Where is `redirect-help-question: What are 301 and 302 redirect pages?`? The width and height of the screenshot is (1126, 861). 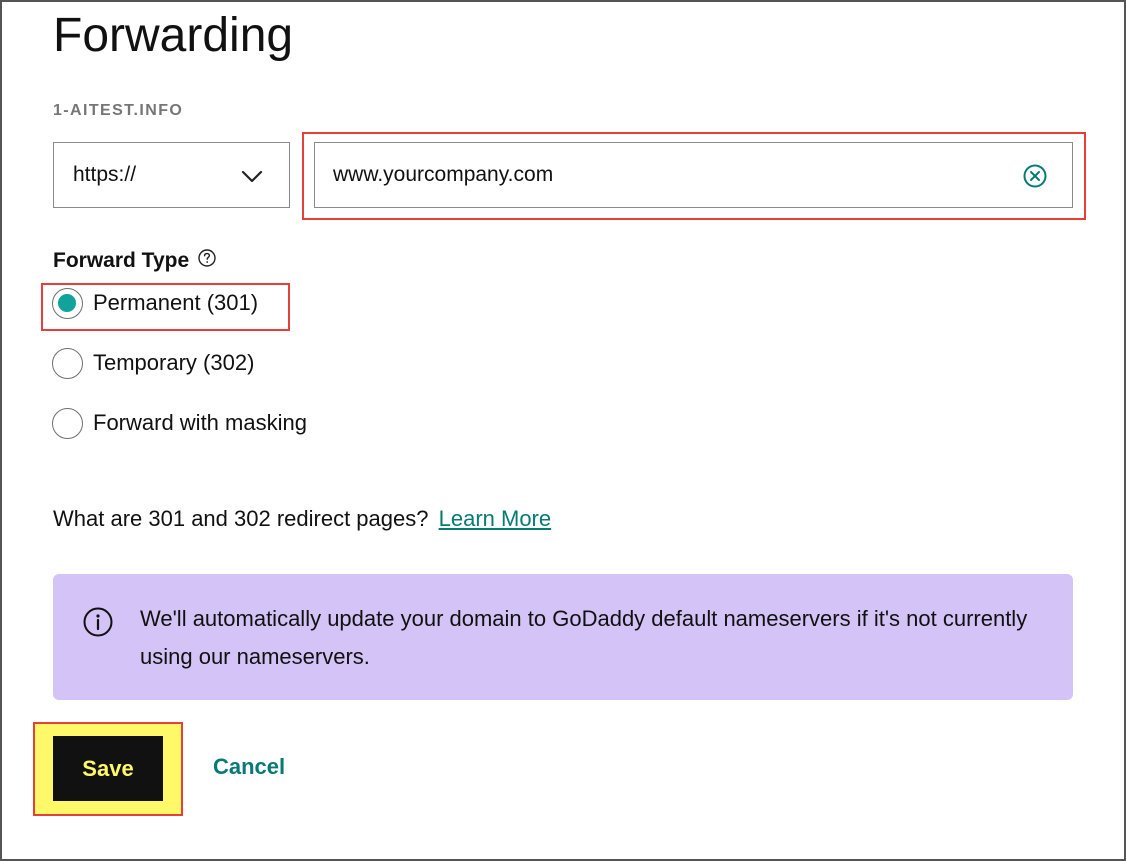 redirect-help-question: What are 301 and 302 redirect pages? is located at coordinates (241, 518).